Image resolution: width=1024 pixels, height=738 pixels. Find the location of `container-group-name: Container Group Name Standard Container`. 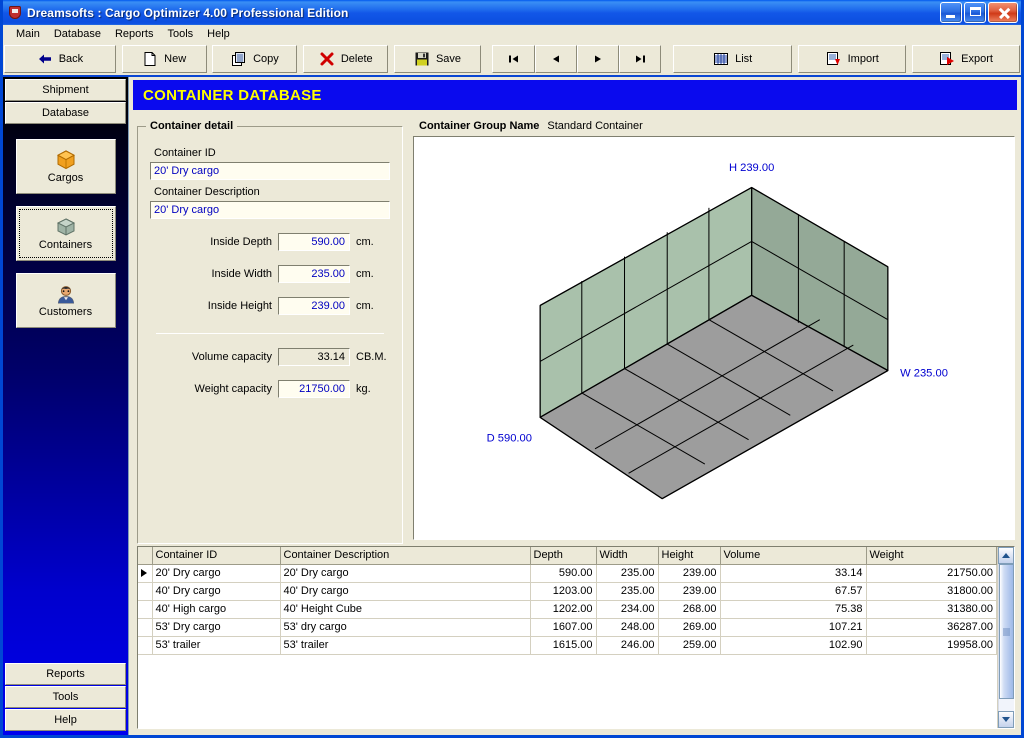

container-group-name: Container Group Name Standard Container is located at coordinates (714, 127).